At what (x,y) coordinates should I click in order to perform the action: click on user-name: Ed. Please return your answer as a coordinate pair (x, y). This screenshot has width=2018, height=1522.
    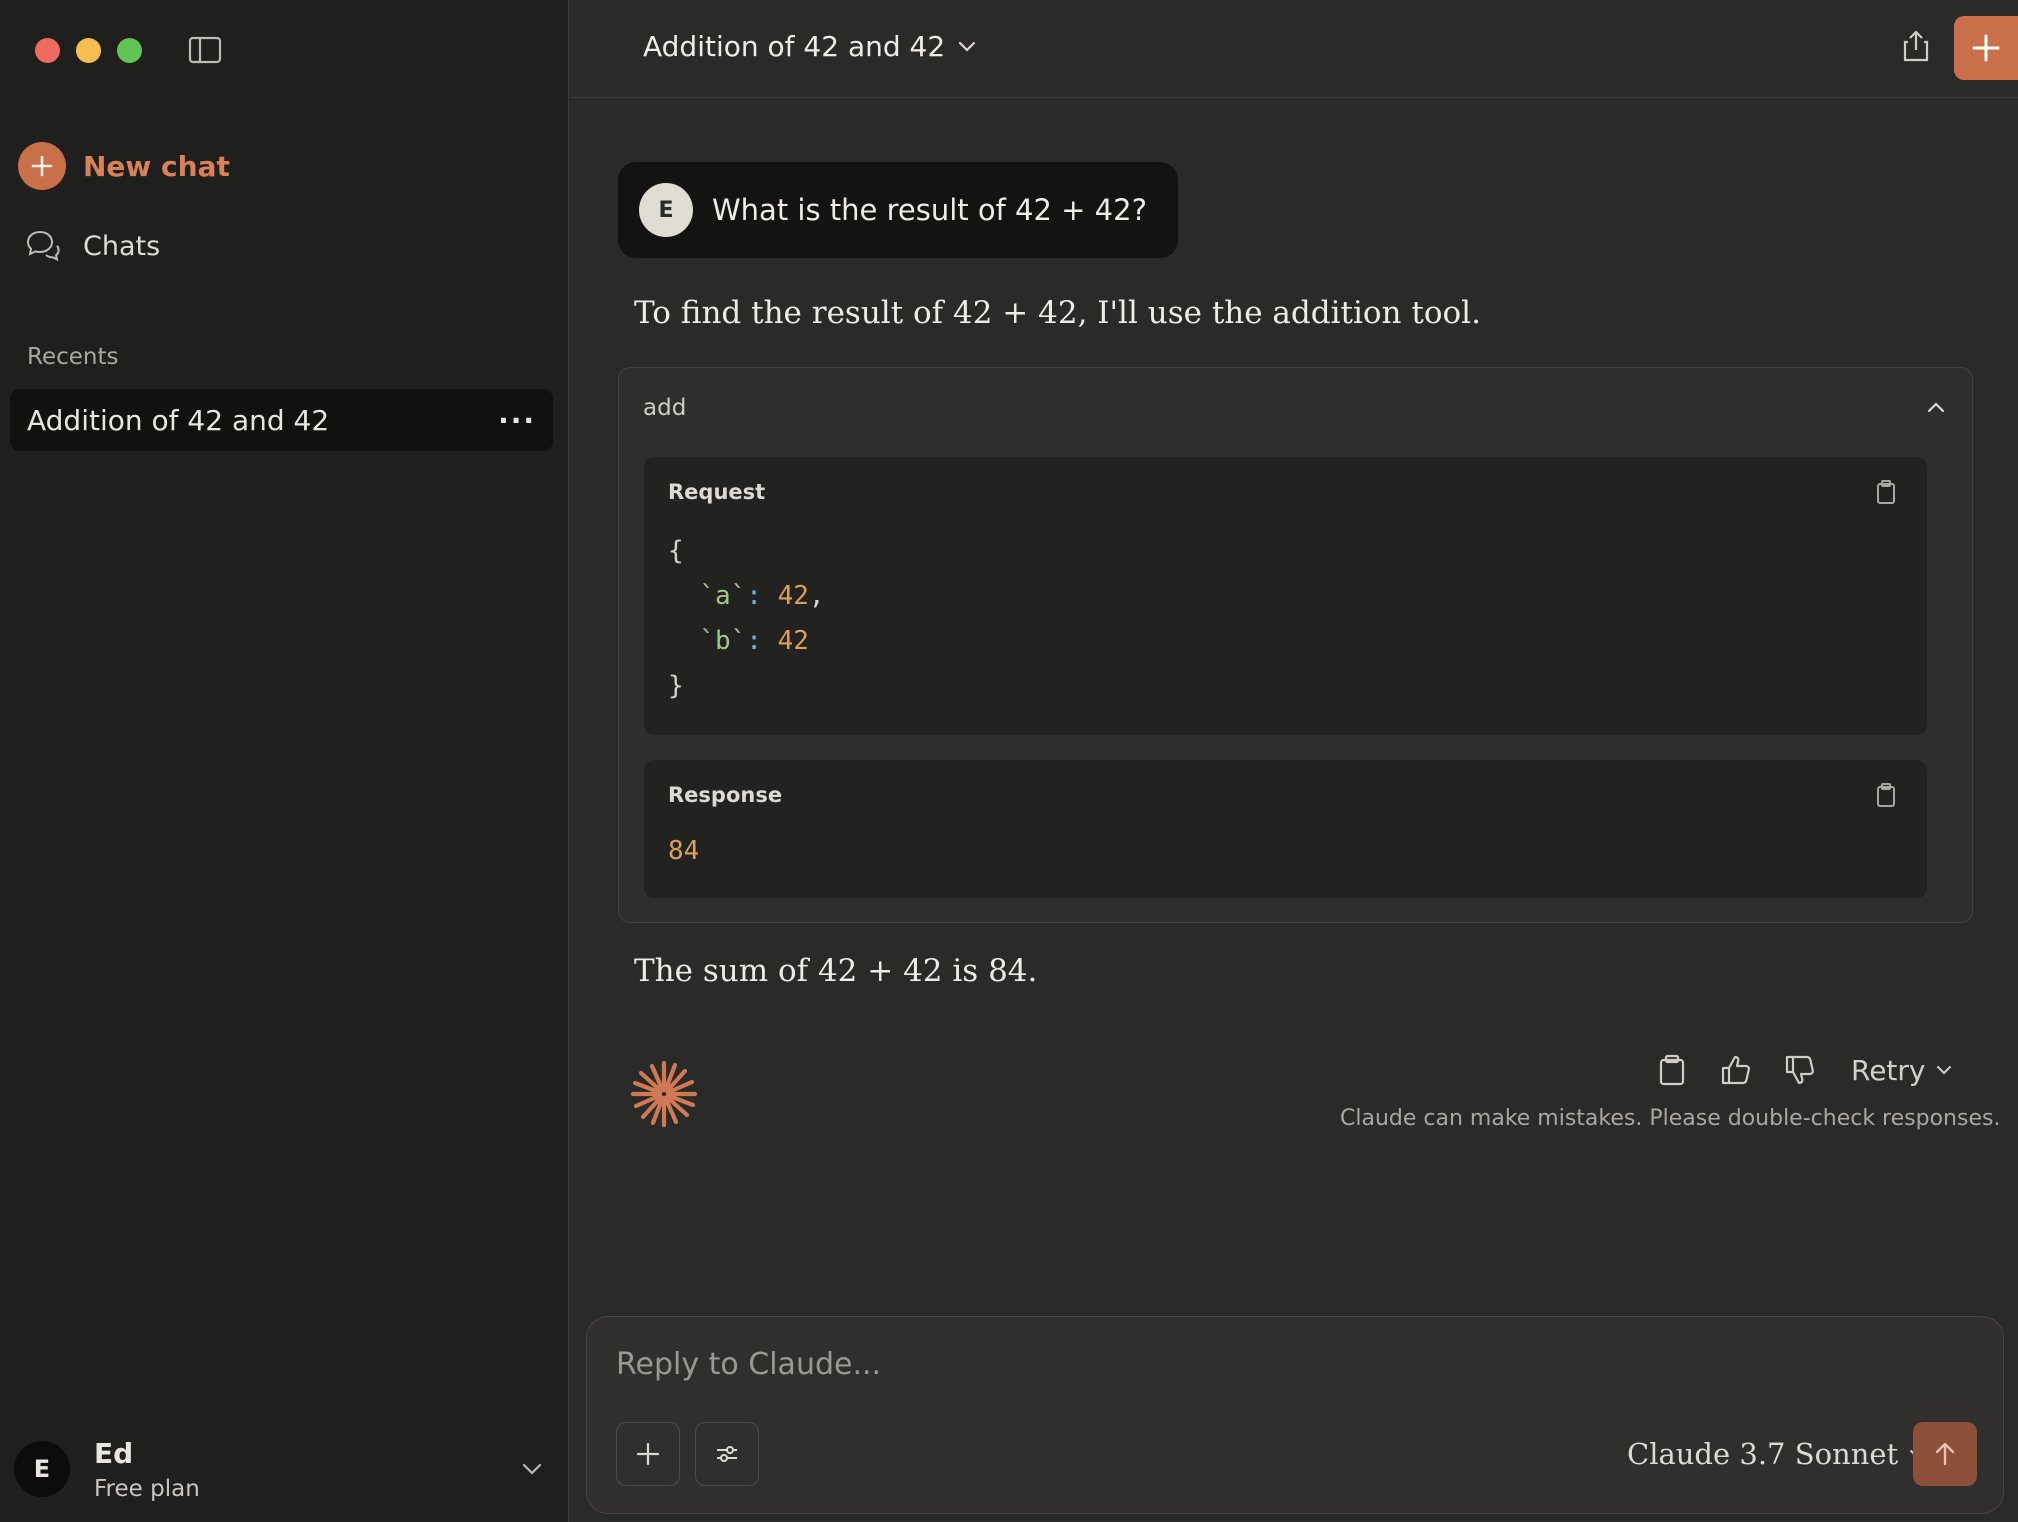
    Looking at the image, I should click on (114, 1453).